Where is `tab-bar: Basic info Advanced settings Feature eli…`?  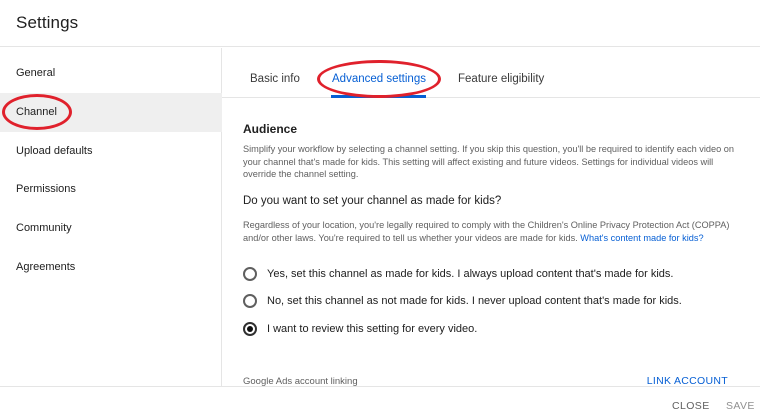 tab-bar: Basic info Advanced settings Feature eli… is located at coordinates (491, 73).